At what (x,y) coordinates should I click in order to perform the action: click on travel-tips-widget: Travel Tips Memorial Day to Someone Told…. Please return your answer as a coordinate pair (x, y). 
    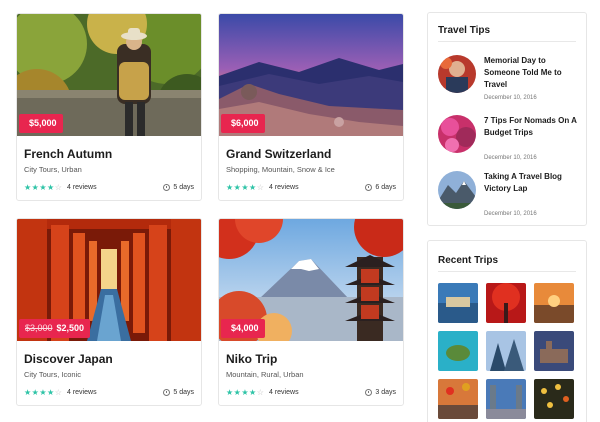
    Looking at the image, I should click on (507, 119).